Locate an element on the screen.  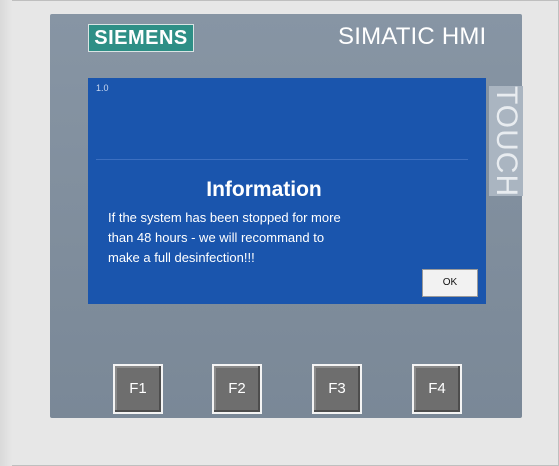
message-line: make a full desinfection!!! is located at coordinates (181, 257).